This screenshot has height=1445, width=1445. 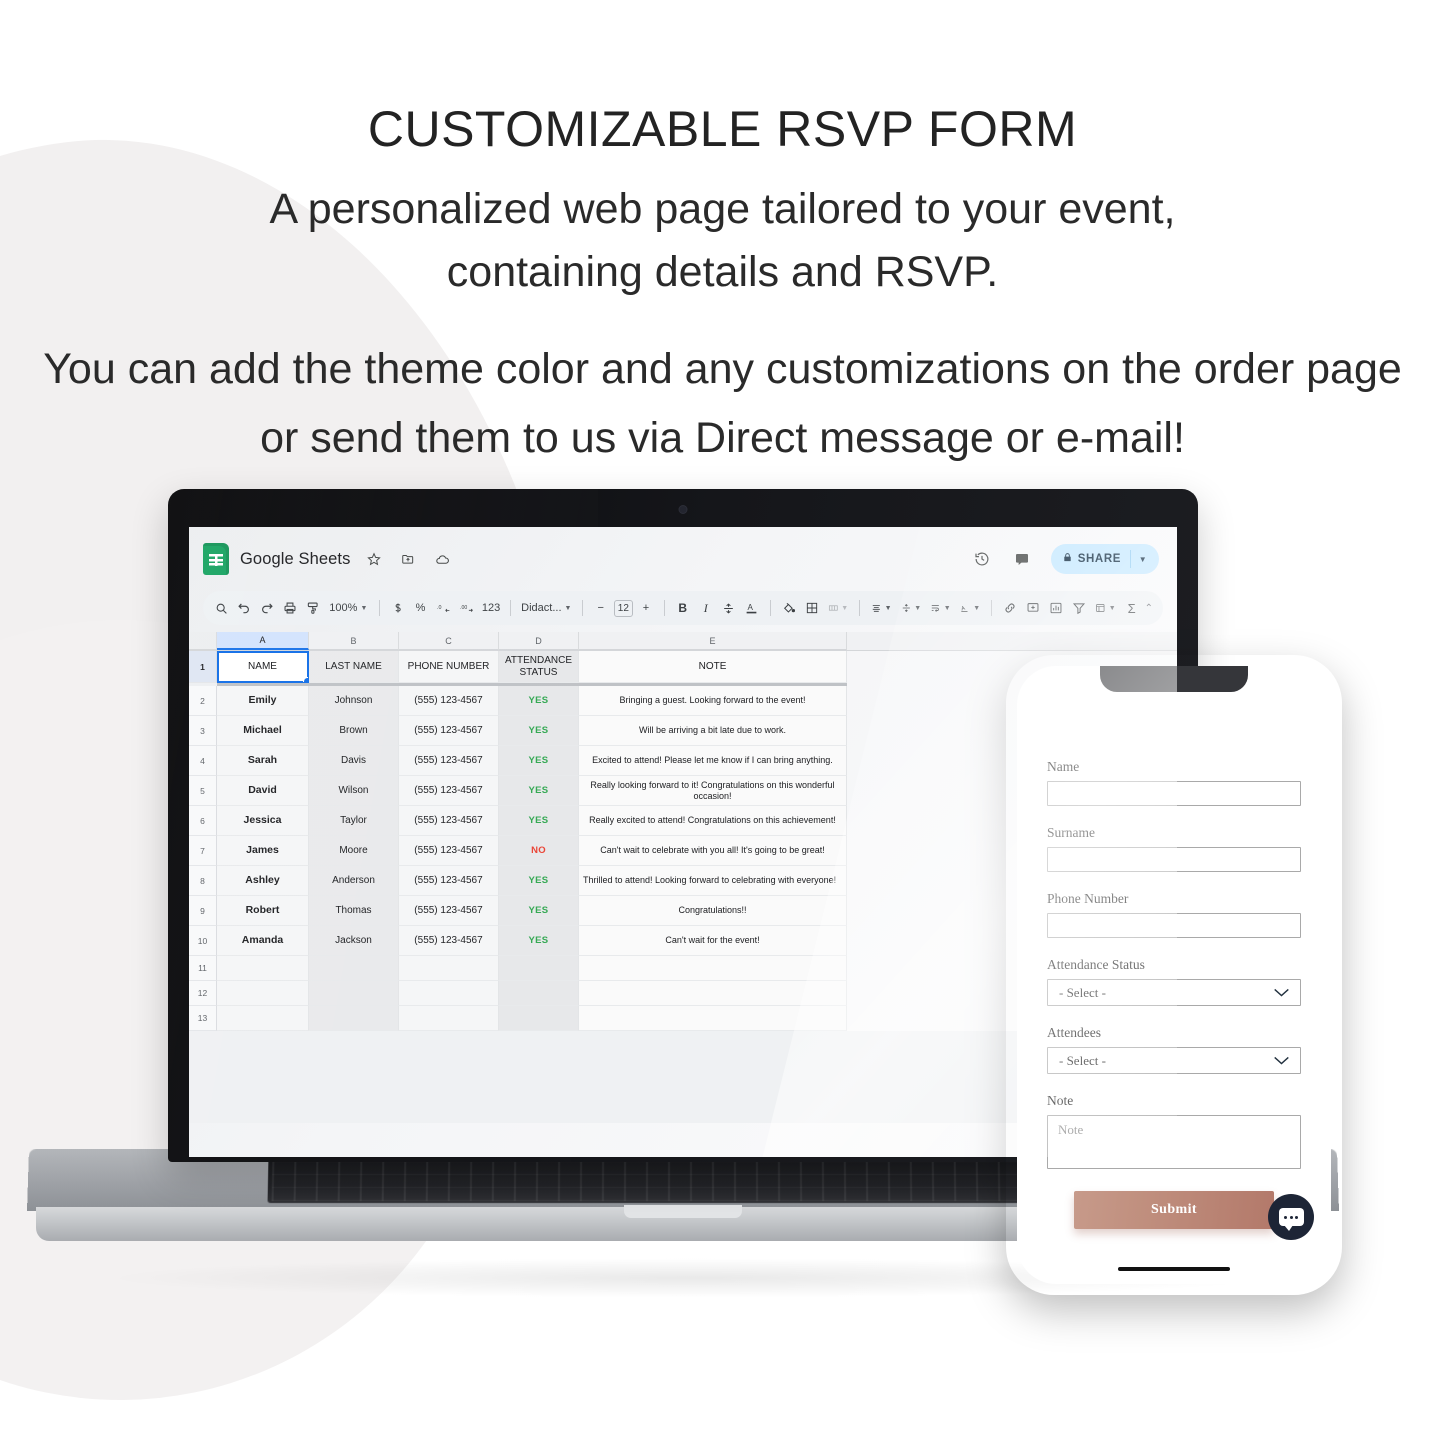 What do you see at coordinates (203, 761) in the screenshot?
I see `row-header: 4` at bounding box center [203, 761].